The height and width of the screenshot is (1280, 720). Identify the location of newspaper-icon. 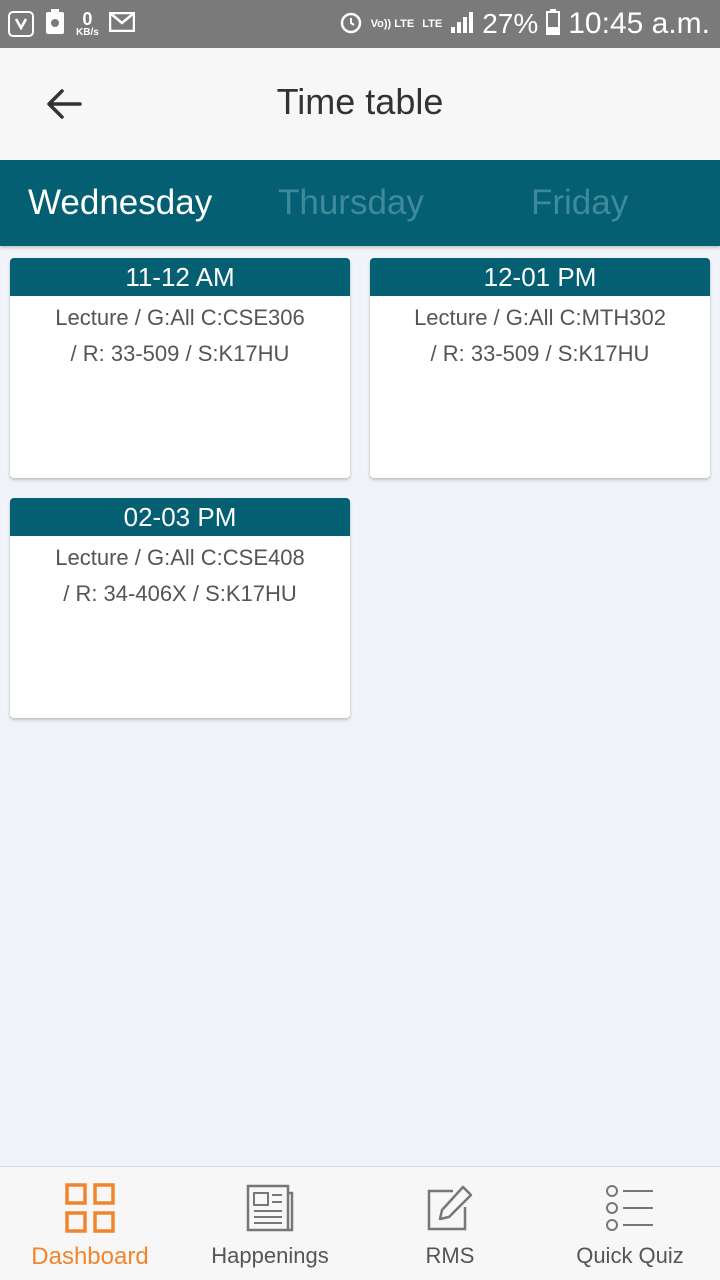
(270, 1208).